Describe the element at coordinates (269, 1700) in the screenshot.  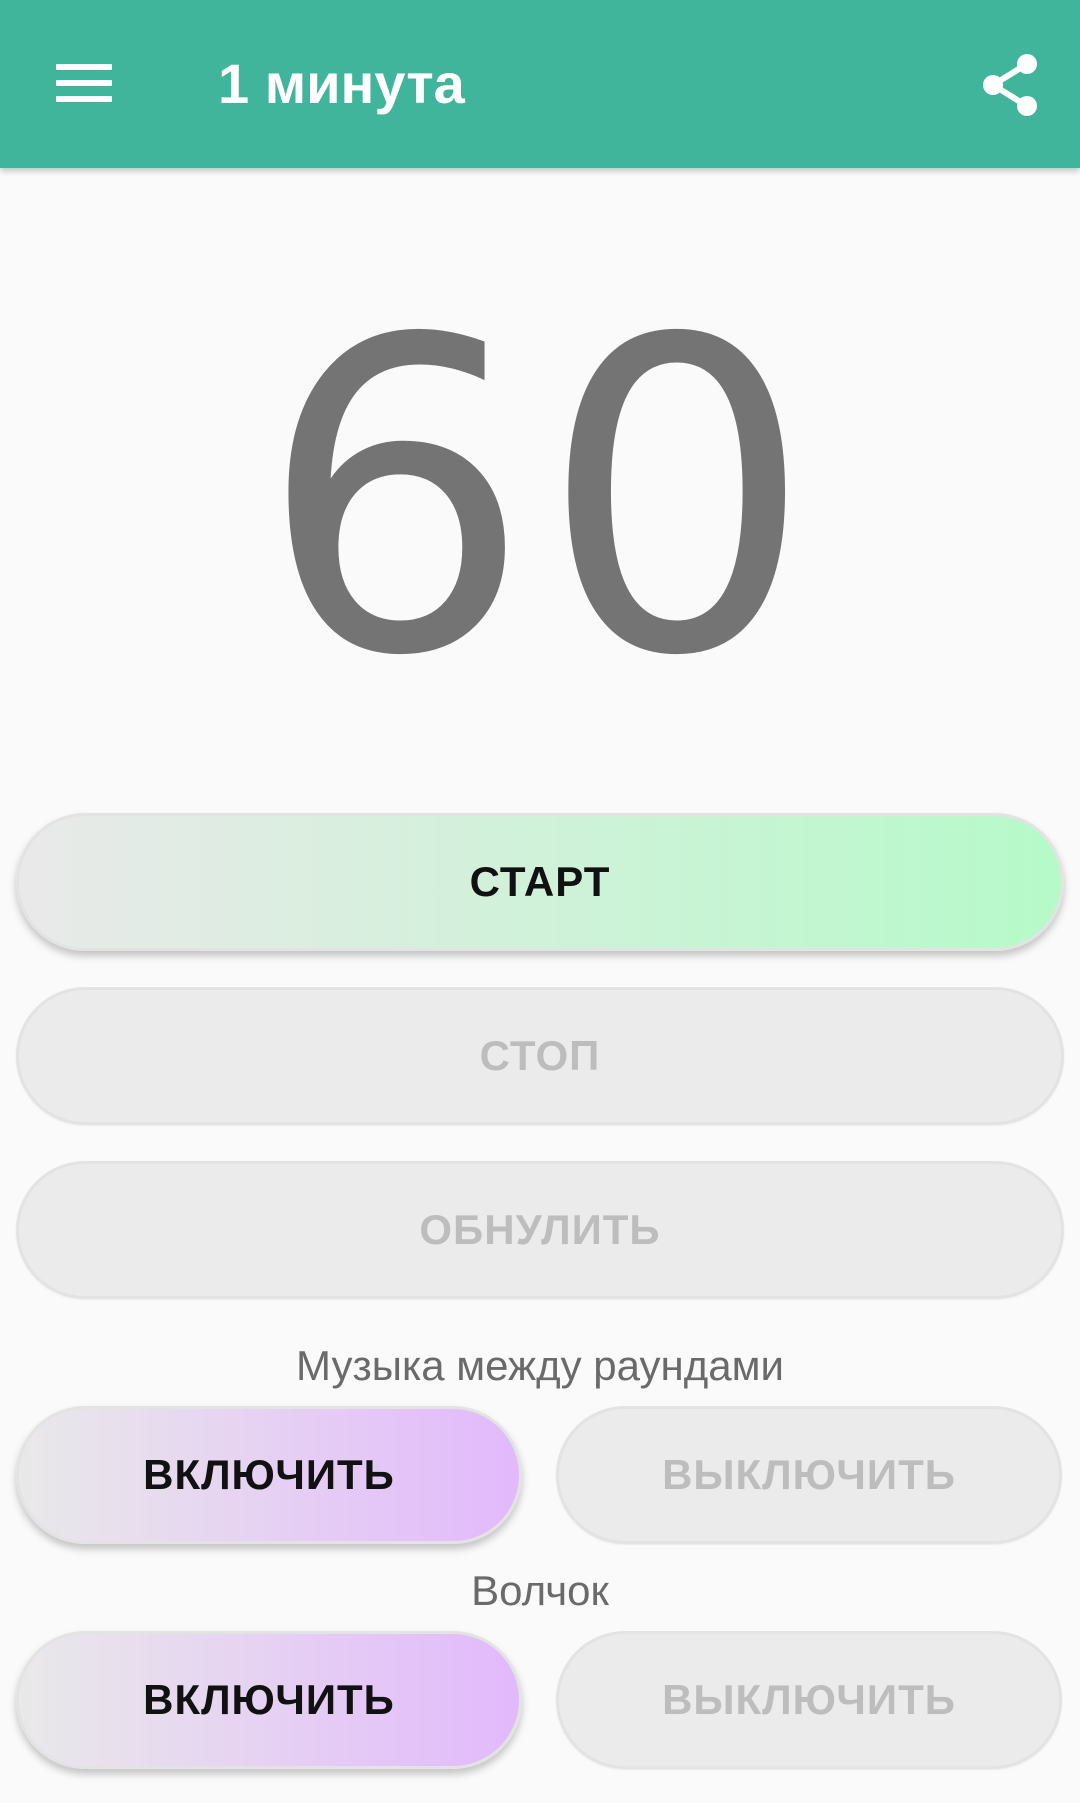
I see `spinner-enable-button: ВКЛЮЧИТЬ` at that location.